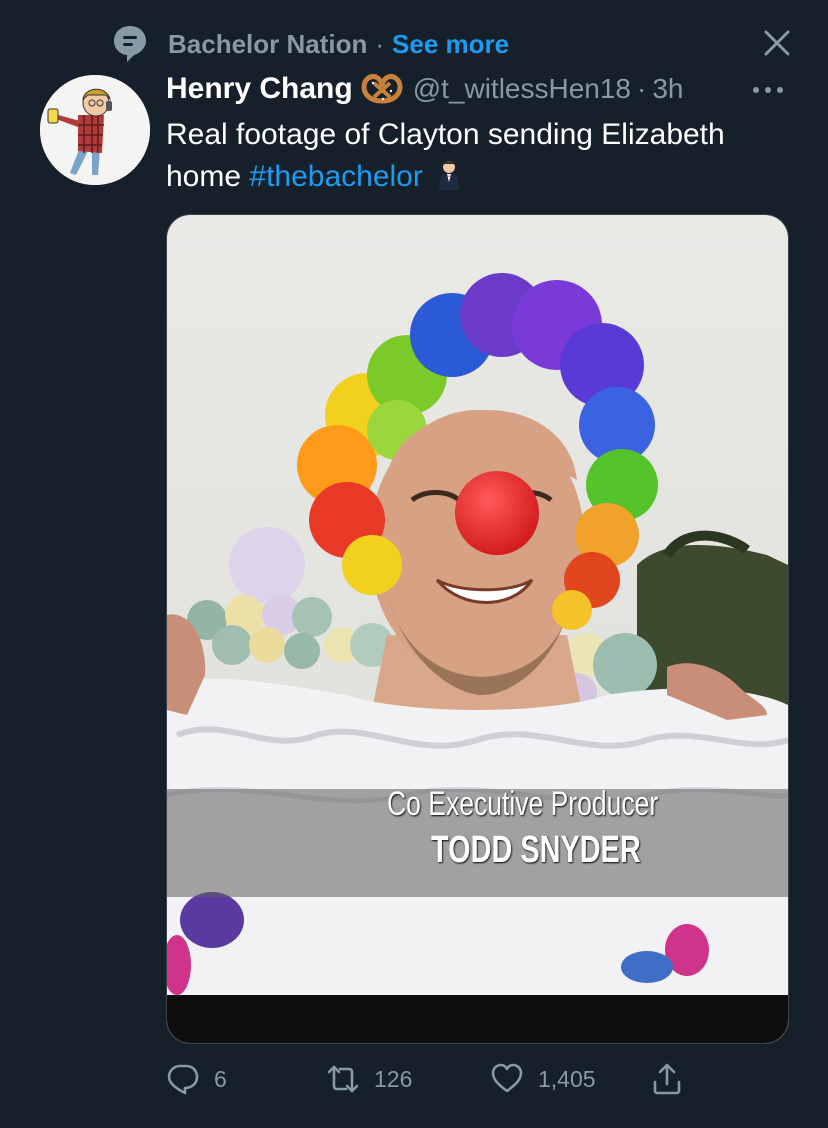 Image resolution: width=828 pixels, height=1128 pixels. What do you see at coordinates (522, 89) in the screenshot?
I see `author-handle: @t_witlessHen18` at bounding box center [522, 89].